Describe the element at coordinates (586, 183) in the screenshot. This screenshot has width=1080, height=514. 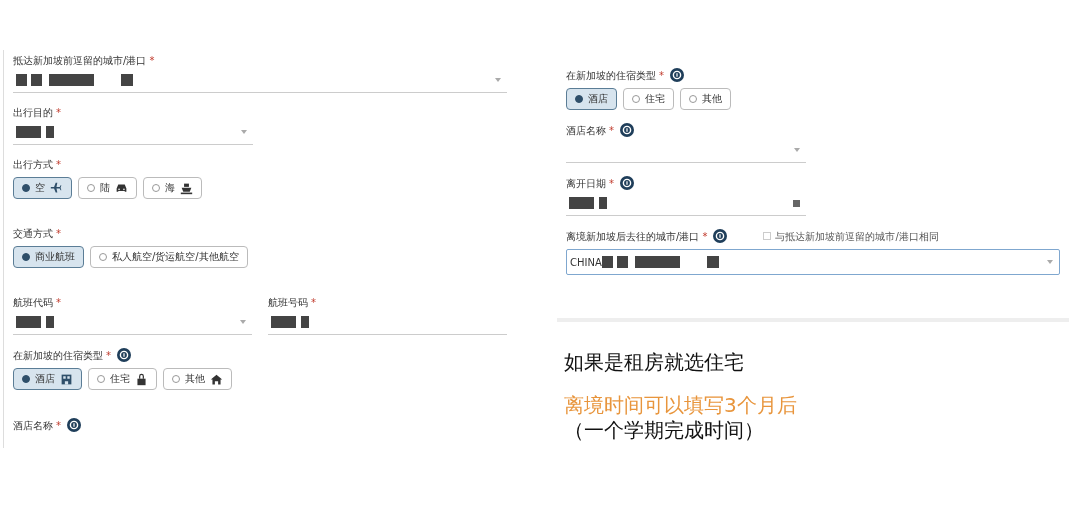
I see `field-label: 离开日期` at that location.